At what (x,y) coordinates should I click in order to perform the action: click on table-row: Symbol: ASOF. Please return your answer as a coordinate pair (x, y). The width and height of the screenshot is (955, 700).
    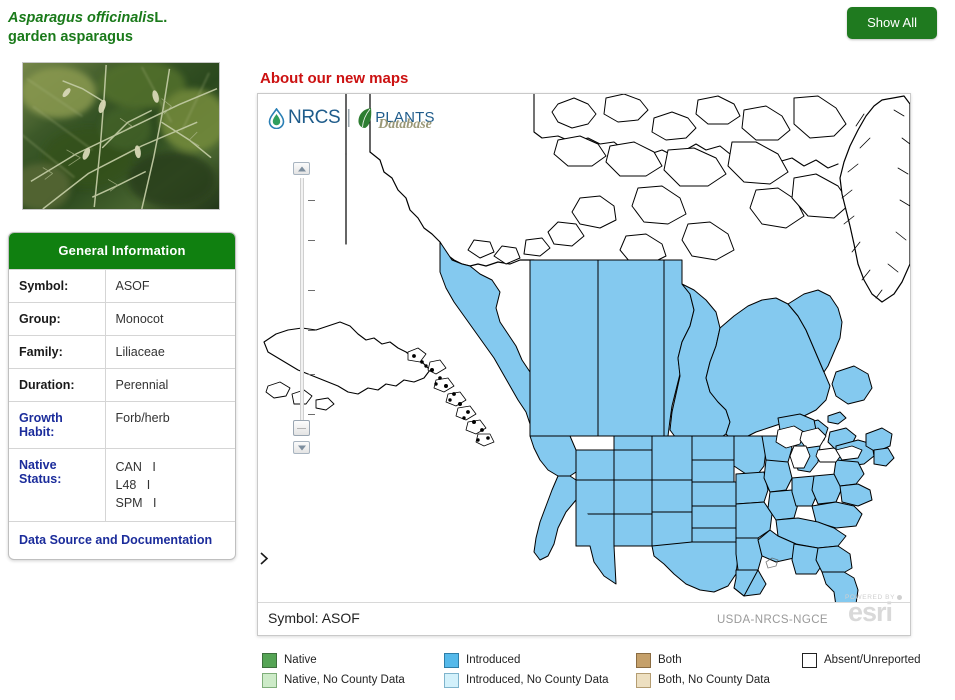
    Looking at the image, I should click on (122, 286).